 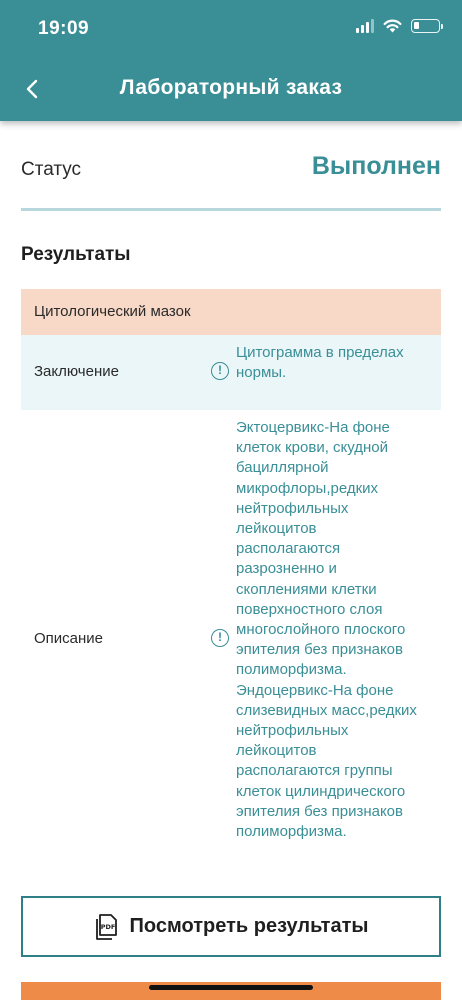 I want to click on view-results-label: Посмотреть результаты, so click(x=249, y=926).